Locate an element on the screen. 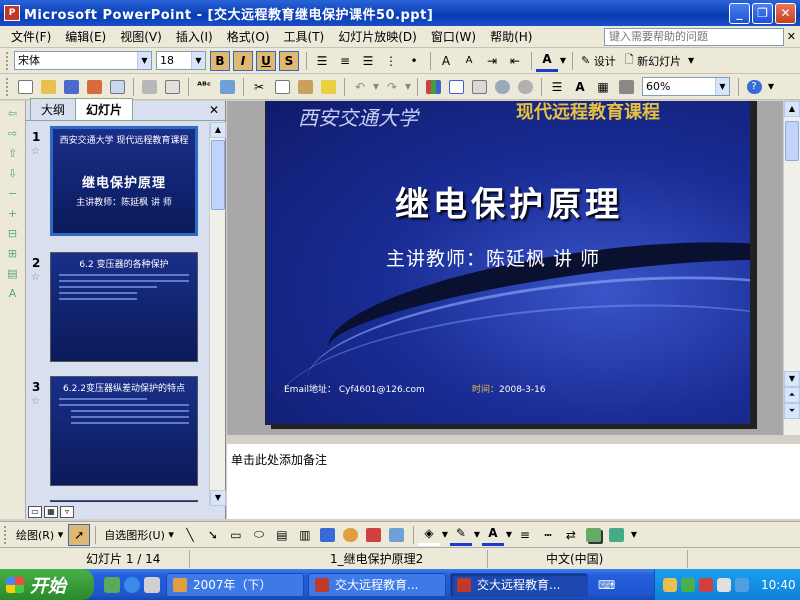 The height and width of the screenshot is (600, 800). slide-title: 继电保护原理 is located at coordinates (508, 201).